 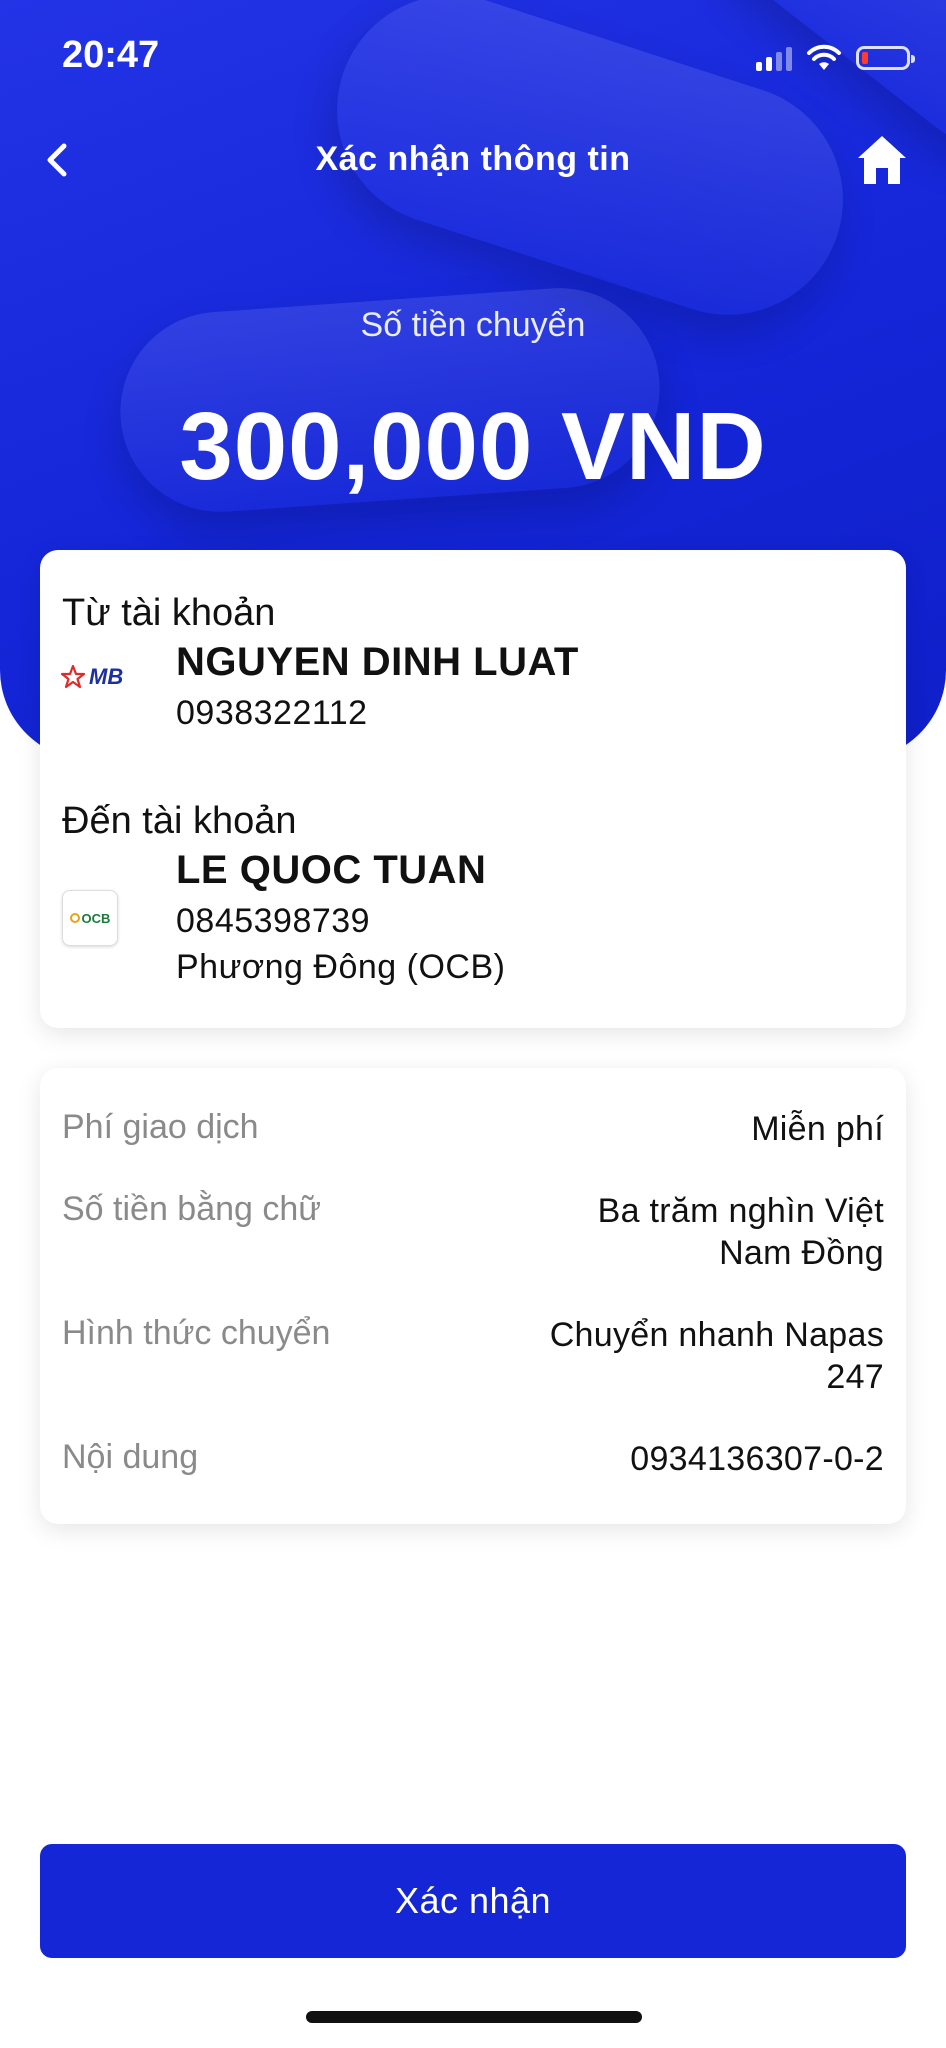 What do you see at coordinates (740, 1211) in the screenshot?
I see `detail-value-line: Ba trăm nghìn Việt` at bounding box center [740, 1211].